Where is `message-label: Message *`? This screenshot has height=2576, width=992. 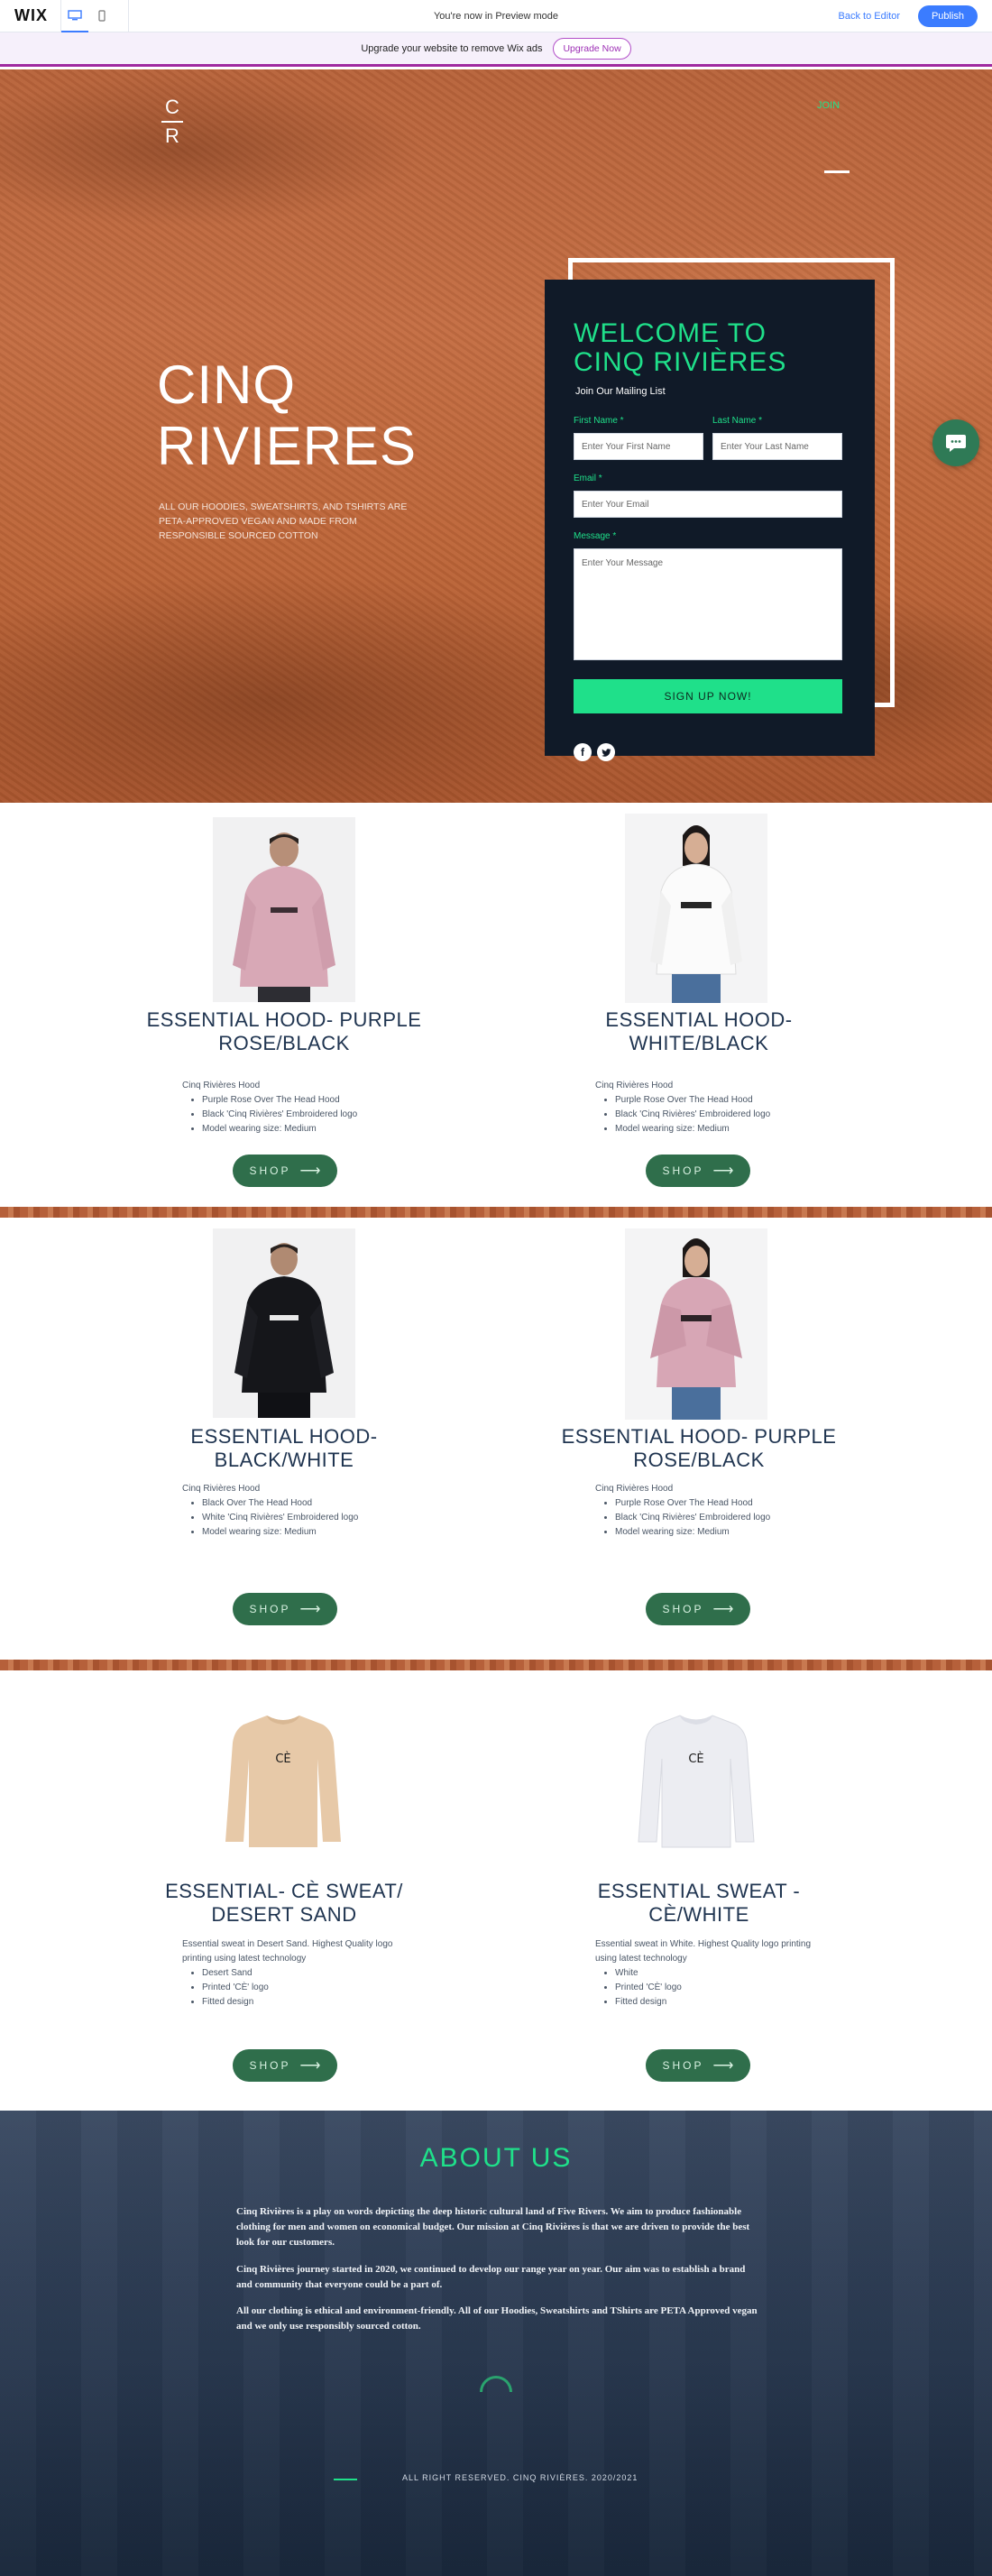
message-label: Message * is located at coordinates (595, 536).